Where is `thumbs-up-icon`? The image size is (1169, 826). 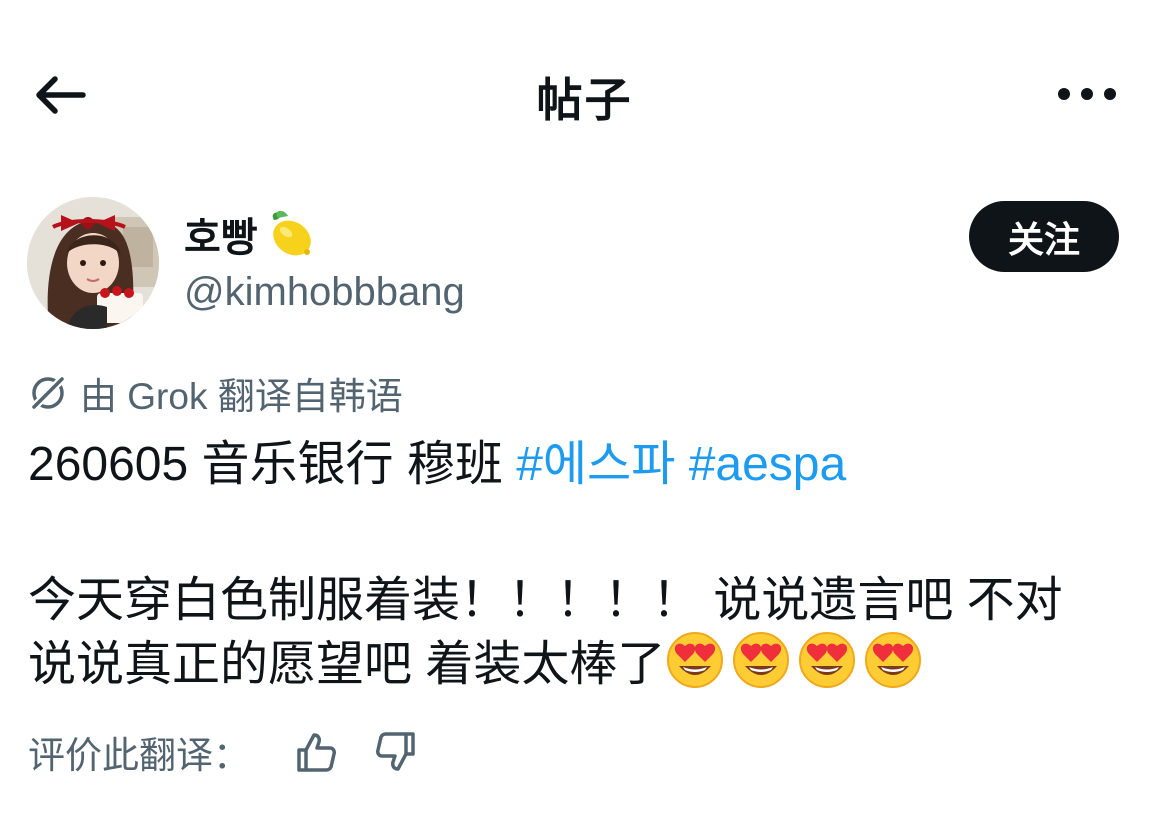 thumbs-up-icon is located at coordinates (316, 752).